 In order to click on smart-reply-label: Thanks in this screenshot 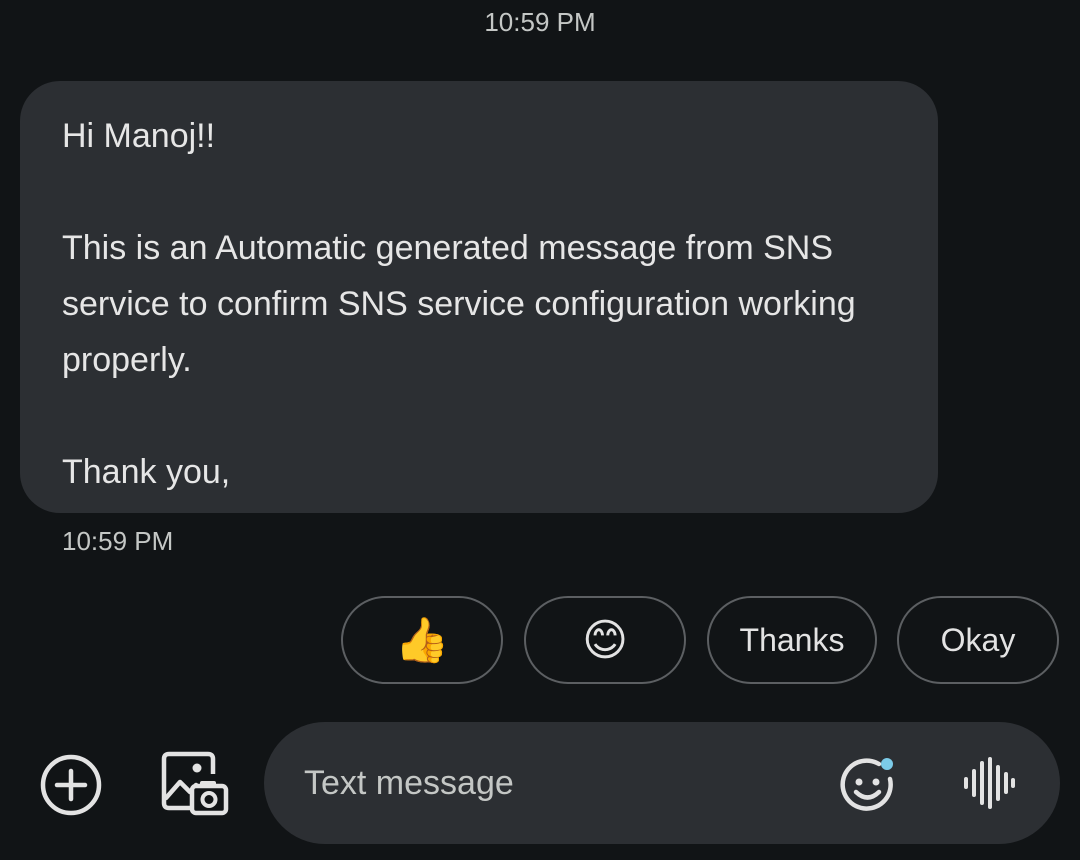, I will do `click(792, 639)`.